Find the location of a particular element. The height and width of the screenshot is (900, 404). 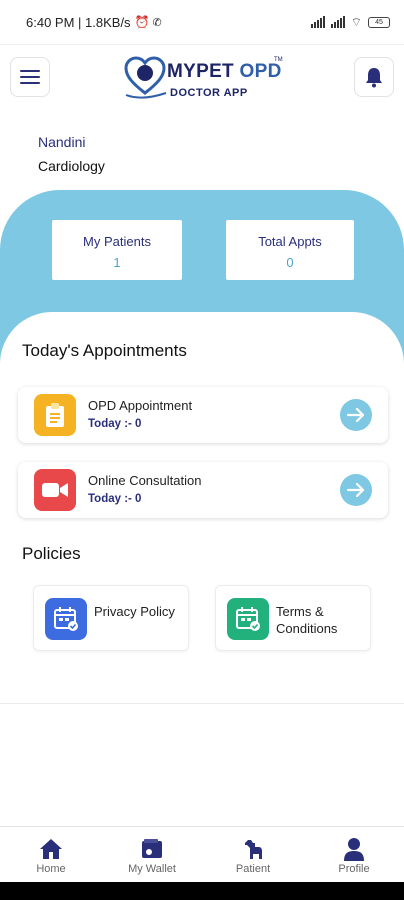

battery-icon: 45 is located at coordinates (379, 22).